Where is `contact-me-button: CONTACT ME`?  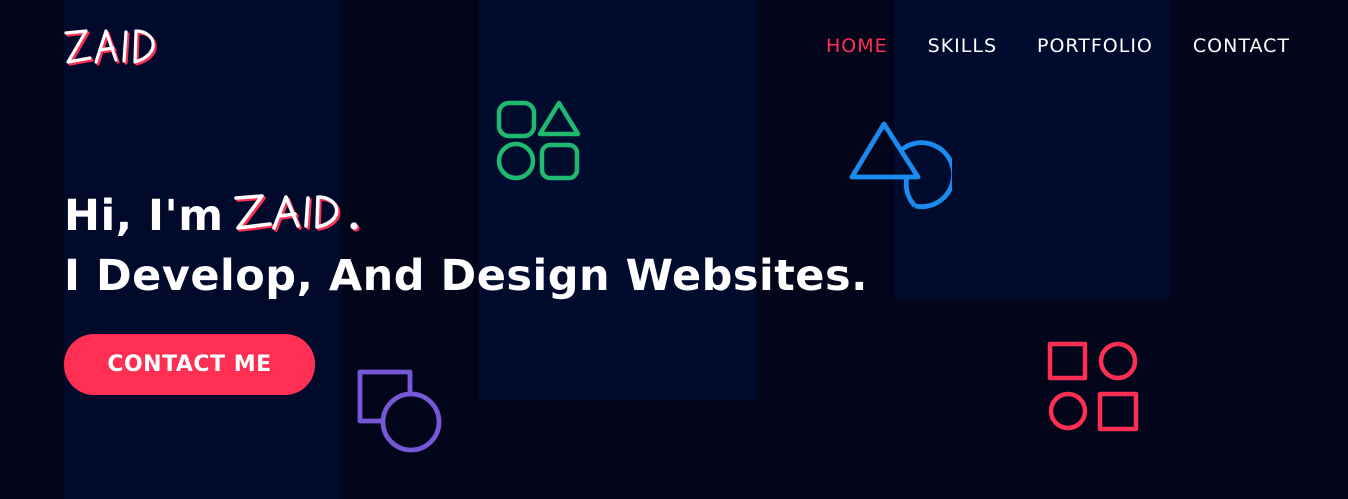
contact-me-button: CONTACT ME is located at coordinates (189, 364).